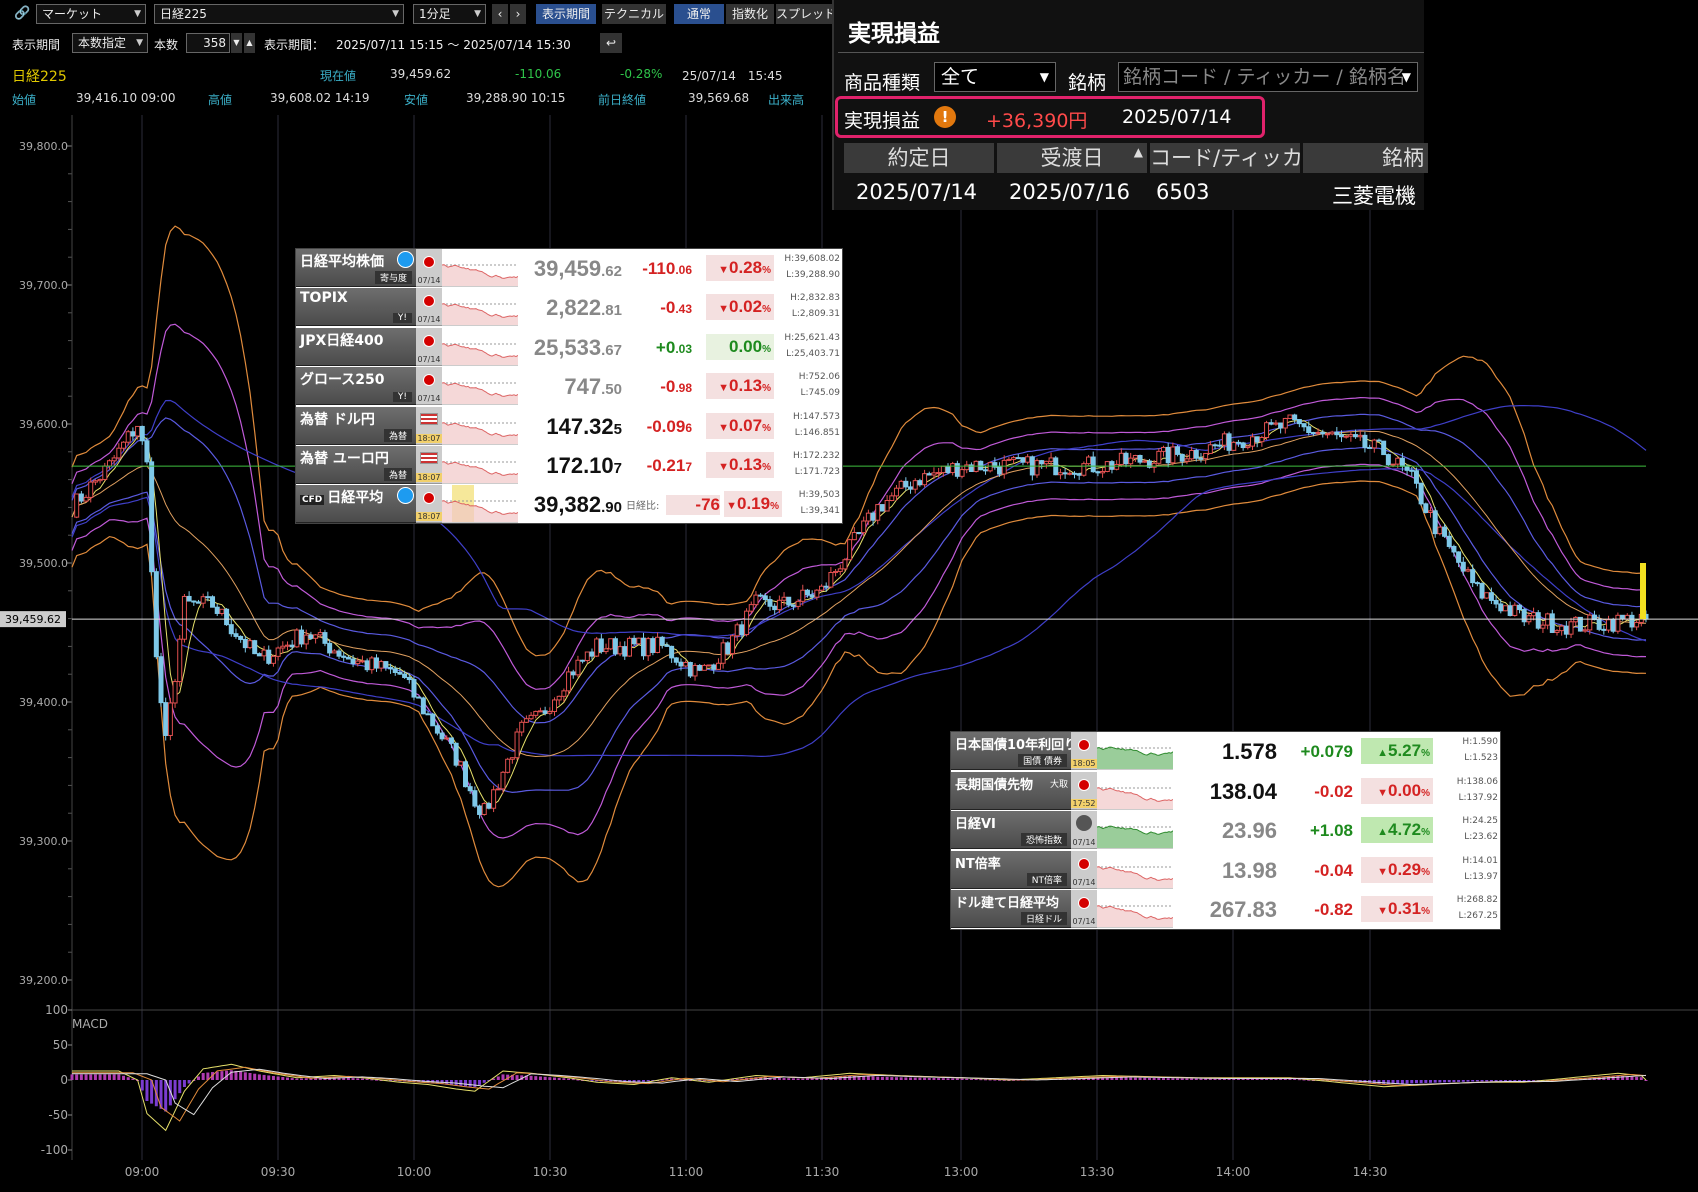 This screenshot has width=1698, height=1192. Describe the element at coordinates (617, 429) in the screenshot. I see `price-decimal: 5` at that location.